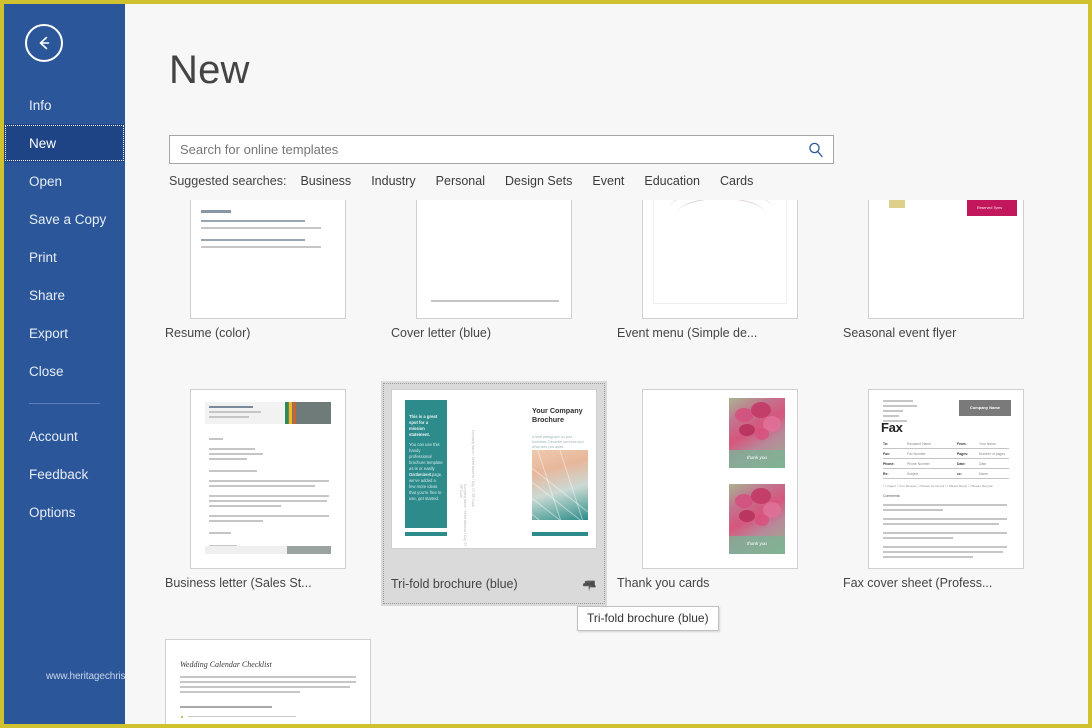 The height and width of the screenshot is (728, 1092). What do you see at coordinates (736, 181) in the screenshot?
I see `suggested-link-cards: Cards` at bounding box center [736, 181].